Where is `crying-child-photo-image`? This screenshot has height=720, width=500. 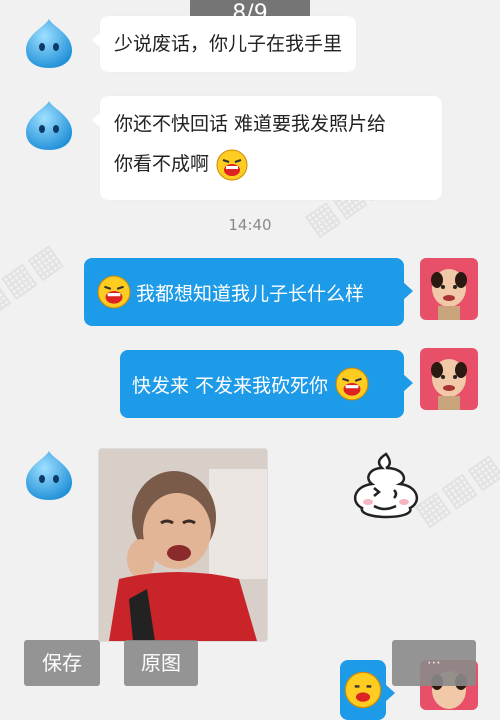
crying-child-photo-image is located at coordinates (183, 545).